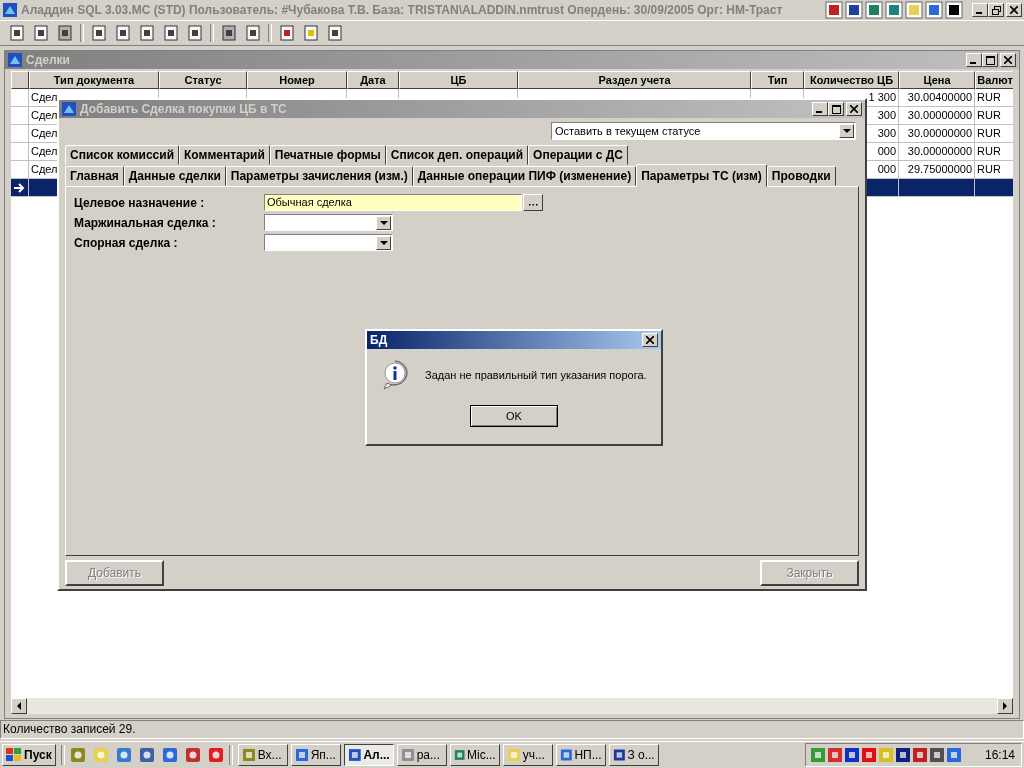 This screenshot has height=768, width=1024. I want to click on table-cell: 29.75000000, so click(939, 169).